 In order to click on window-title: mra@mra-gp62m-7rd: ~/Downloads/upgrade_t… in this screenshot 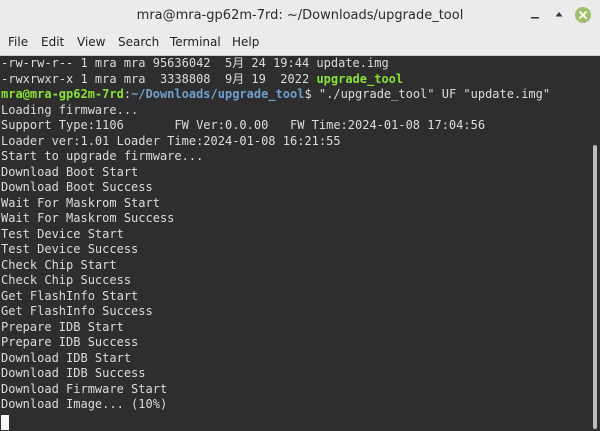, I will do `click(300, 15)`.